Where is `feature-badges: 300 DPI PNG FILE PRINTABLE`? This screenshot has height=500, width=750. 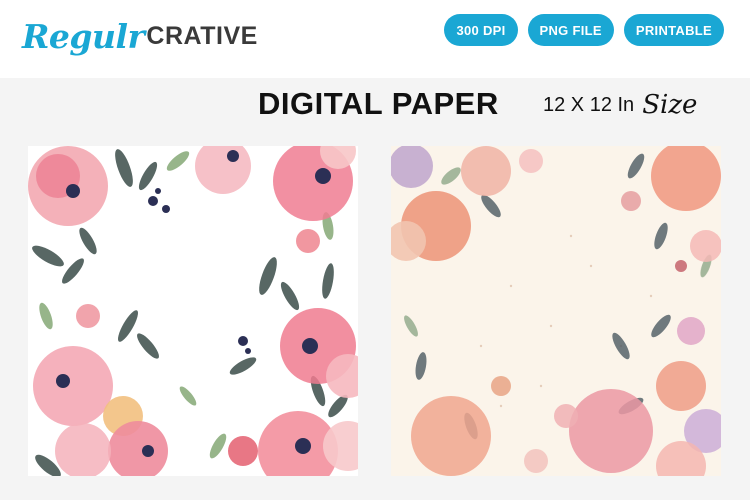
feature-badges: 300 DPI PNG FILE PRINTABLE is located at coordinates (584, 30).